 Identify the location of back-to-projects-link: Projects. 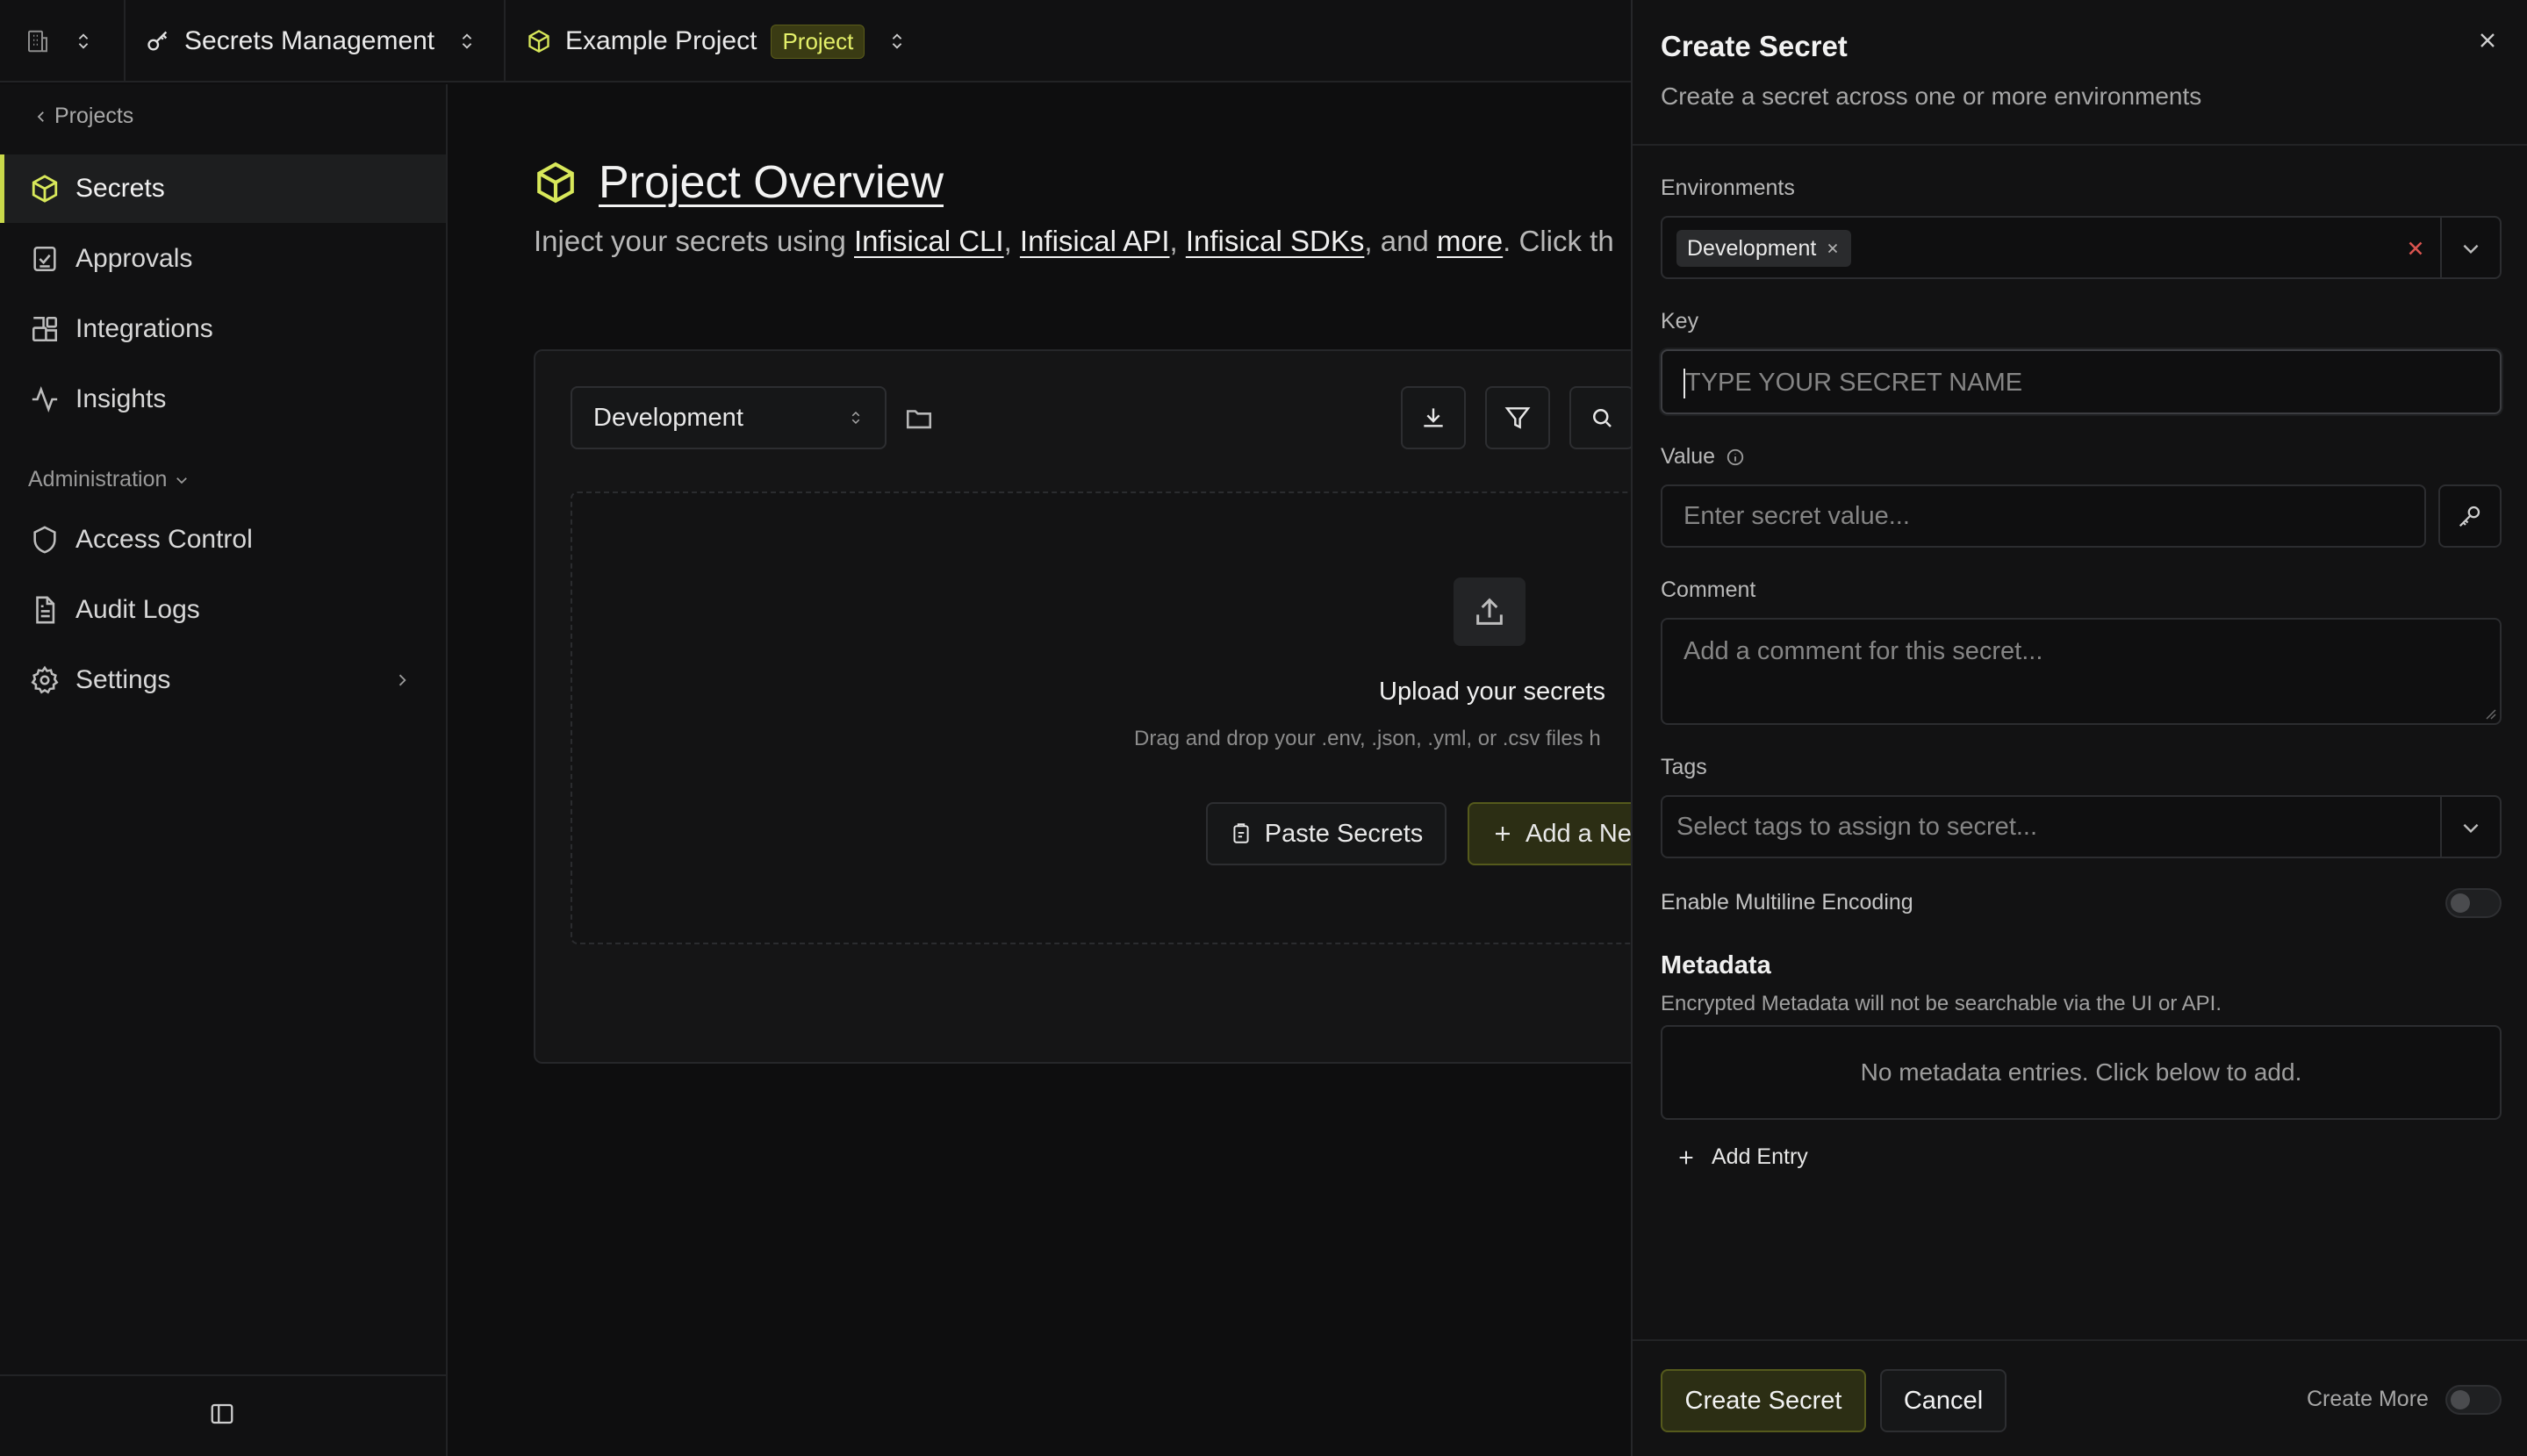
(83, 116).